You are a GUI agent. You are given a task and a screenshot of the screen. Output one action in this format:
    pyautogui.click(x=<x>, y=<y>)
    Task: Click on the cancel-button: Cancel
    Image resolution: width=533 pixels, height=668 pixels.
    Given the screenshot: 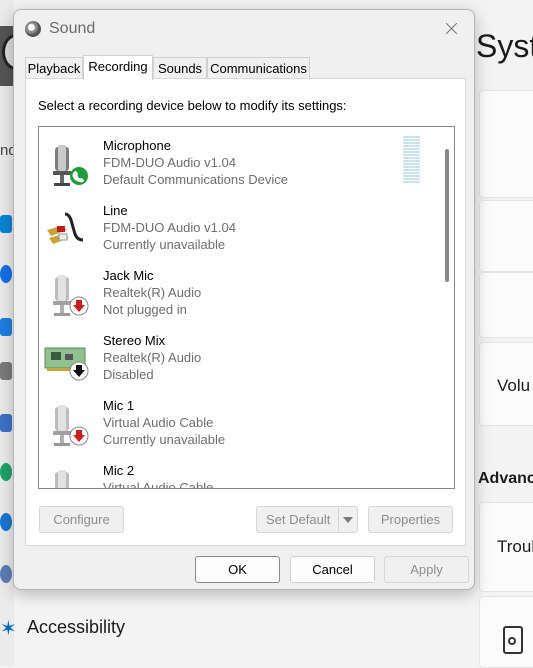 What is the action you would take?
    pyautogui.click(x=332, y=569)
    